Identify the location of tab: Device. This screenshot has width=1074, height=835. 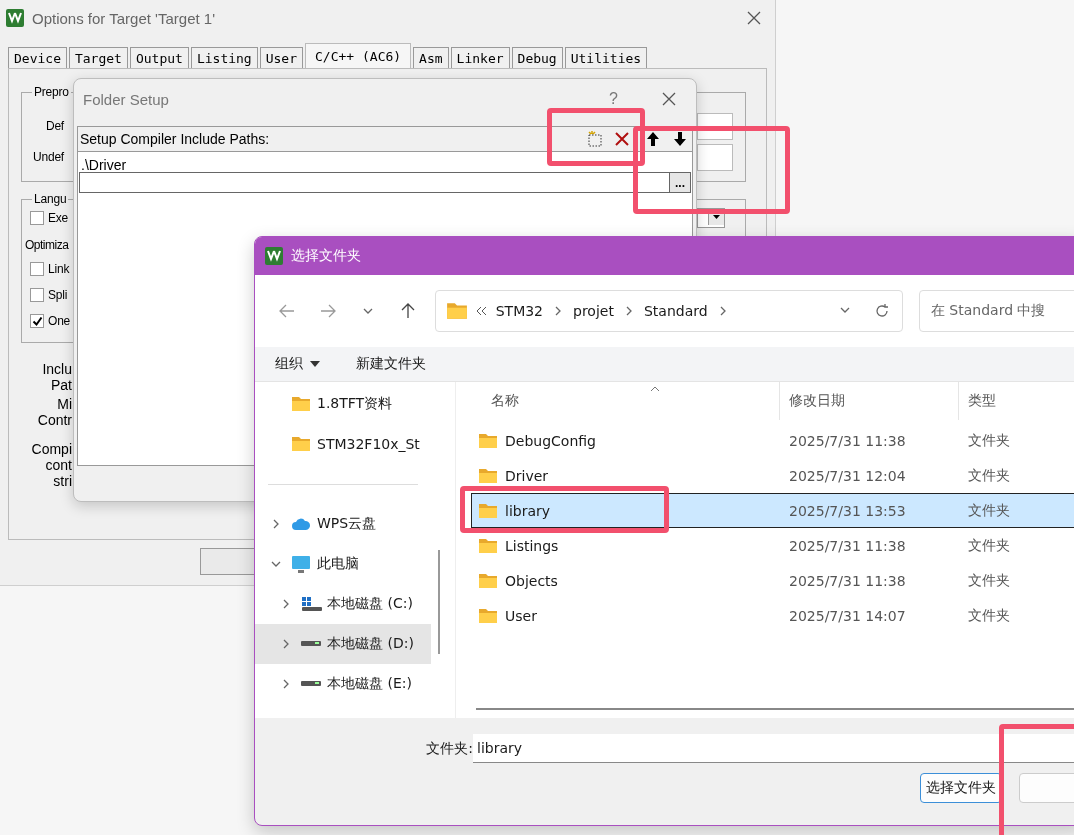
(37, 57).